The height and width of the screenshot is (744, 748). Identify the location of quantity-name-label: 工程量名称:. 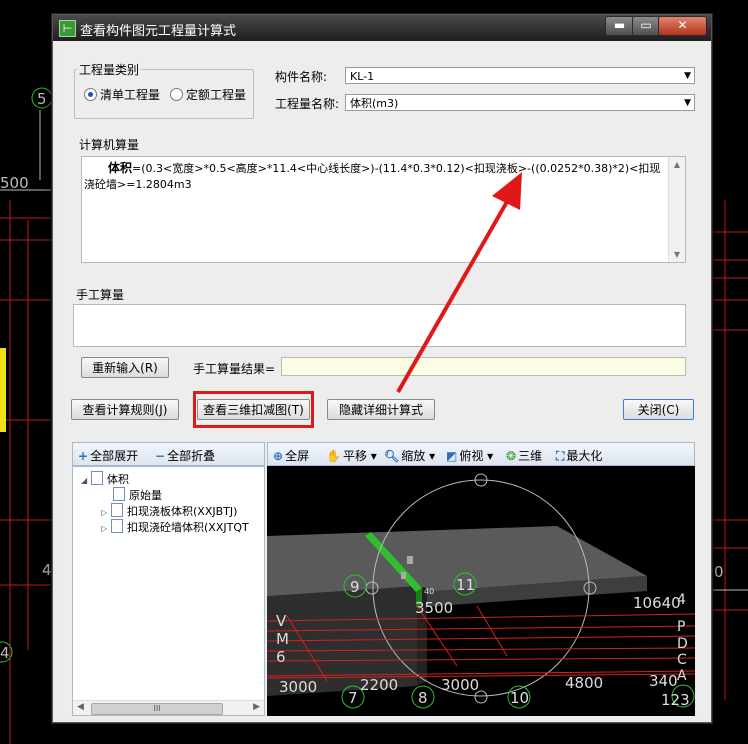
(307, 104).